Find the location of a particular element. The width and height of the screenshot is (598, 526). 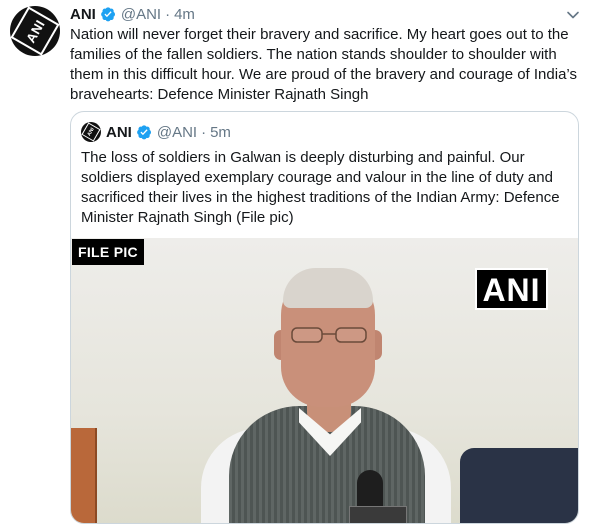

quoted-author-name: ANI is located at coordinates (119, 132).